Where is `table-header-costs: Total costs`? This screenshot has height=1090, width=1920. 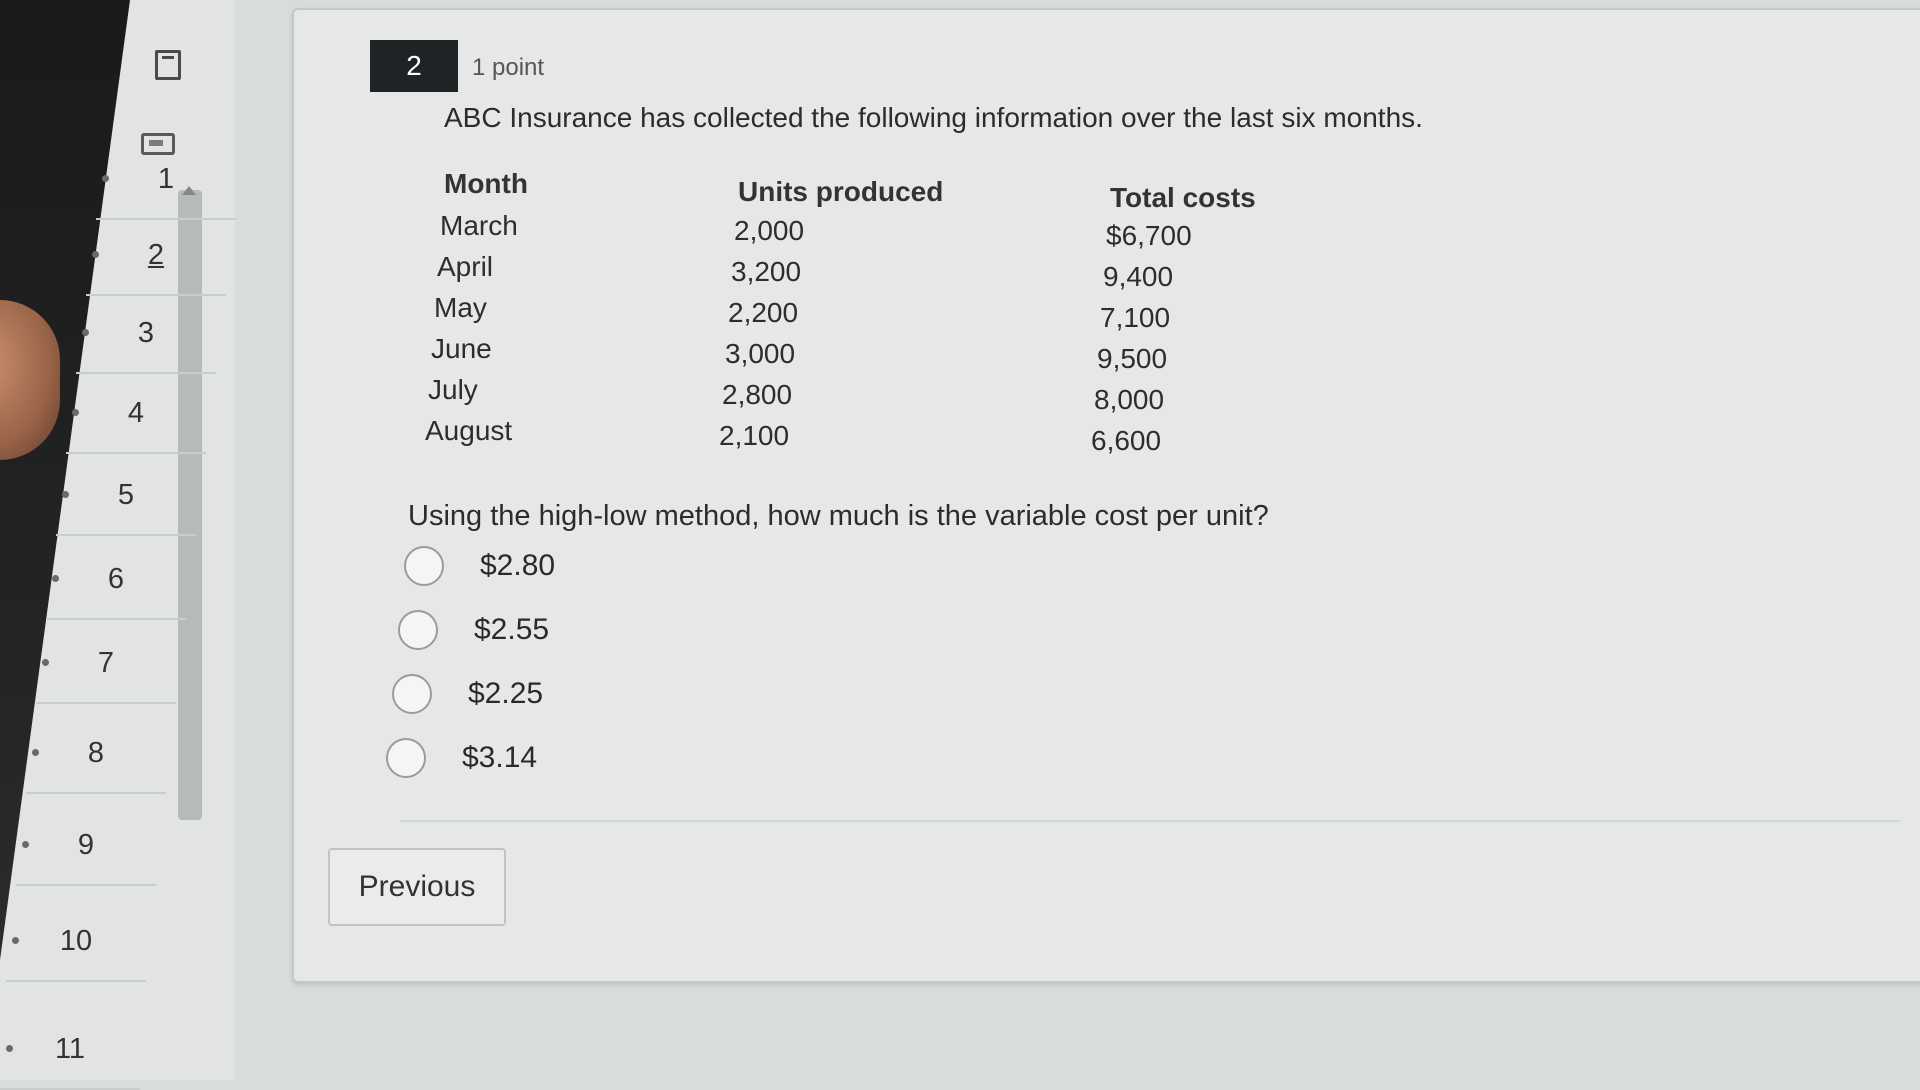 table-header-costs: Total costs is located at coordinates (1183, 197).